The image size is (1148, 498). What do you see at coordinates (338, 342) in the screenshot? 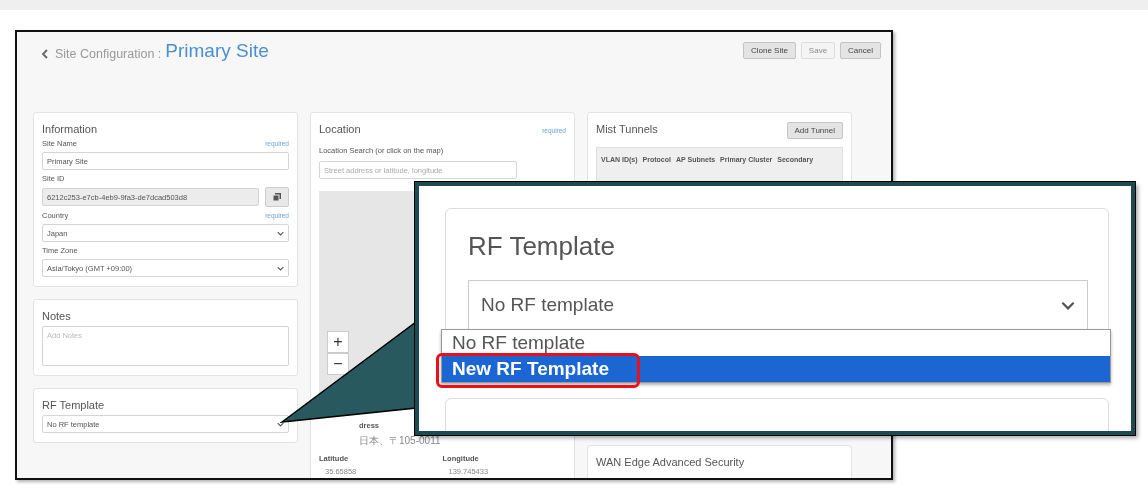
I see `zoom-in-button: +` at bounding box center [338, 342].